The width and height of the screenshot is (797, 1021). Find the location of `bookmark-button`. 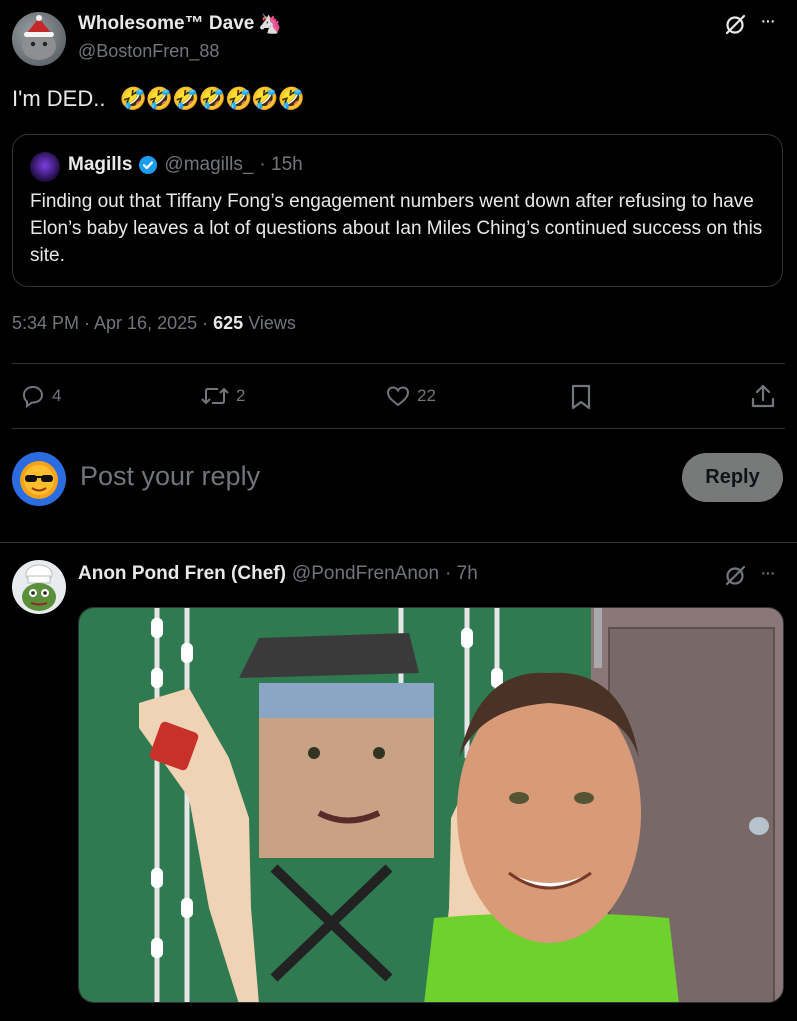

bookmark-button is located at coordinates (581, 399).